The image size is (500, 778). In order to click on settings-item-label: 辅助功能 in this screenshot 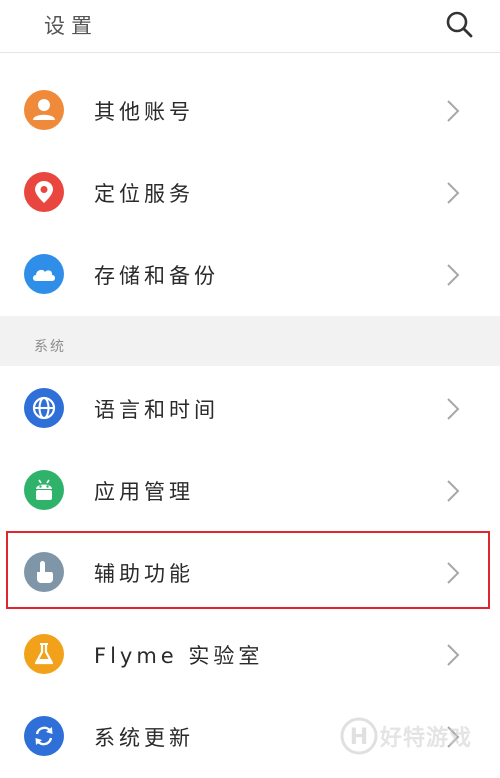, I will do `click(144, 574)`.